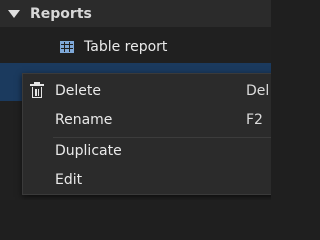 The image size is (320, 240). What do you see at coordinates (147, 180) in the screenshot?
I see `menu-item-edit: Edit` at bounding box center [147, 180].